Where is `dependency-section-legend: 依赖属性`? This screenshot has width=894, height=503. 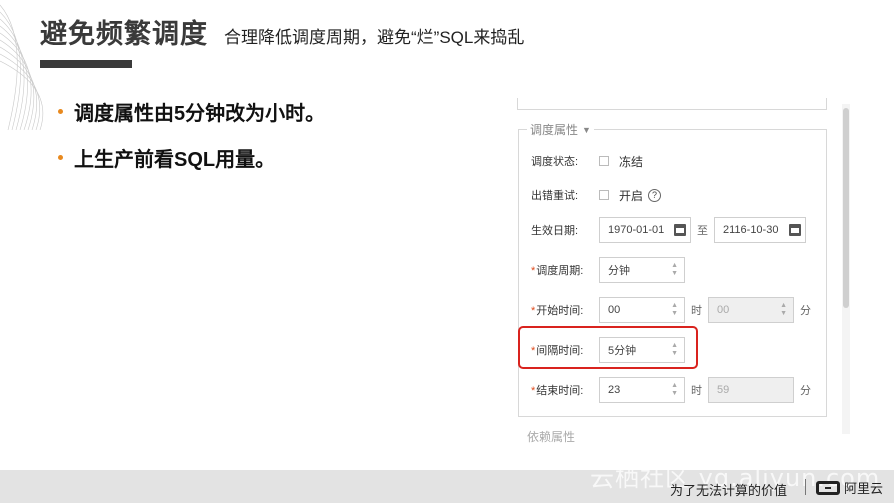 dependency-section-legend: 依赖属性 is located at coordinates (551, 435).